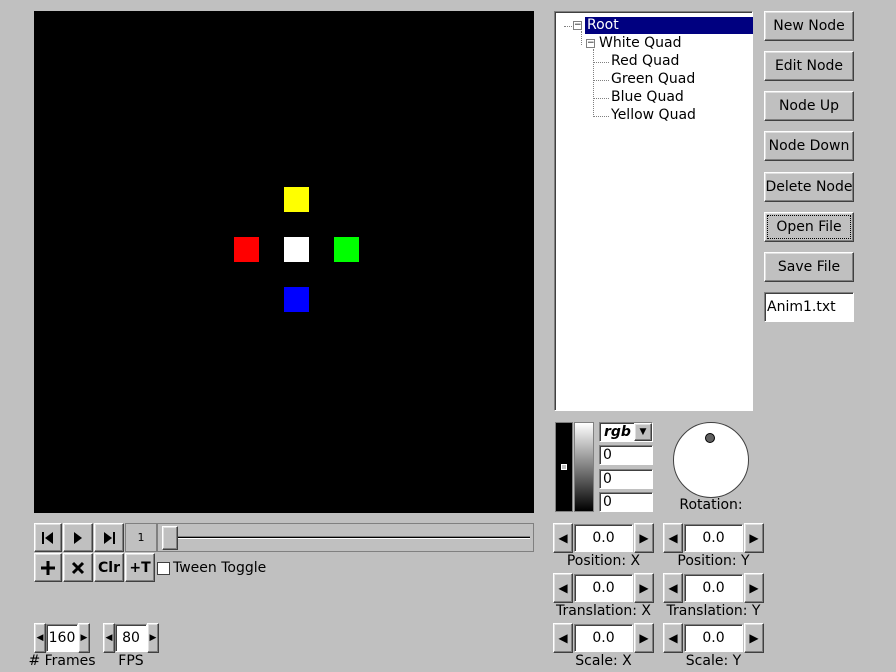 Image resolution: width=896 pixels, height=672 pixels. Describe the element at coordinates (809, 106) in the screenshot. I see `node-up-button: Node Up` at that location.